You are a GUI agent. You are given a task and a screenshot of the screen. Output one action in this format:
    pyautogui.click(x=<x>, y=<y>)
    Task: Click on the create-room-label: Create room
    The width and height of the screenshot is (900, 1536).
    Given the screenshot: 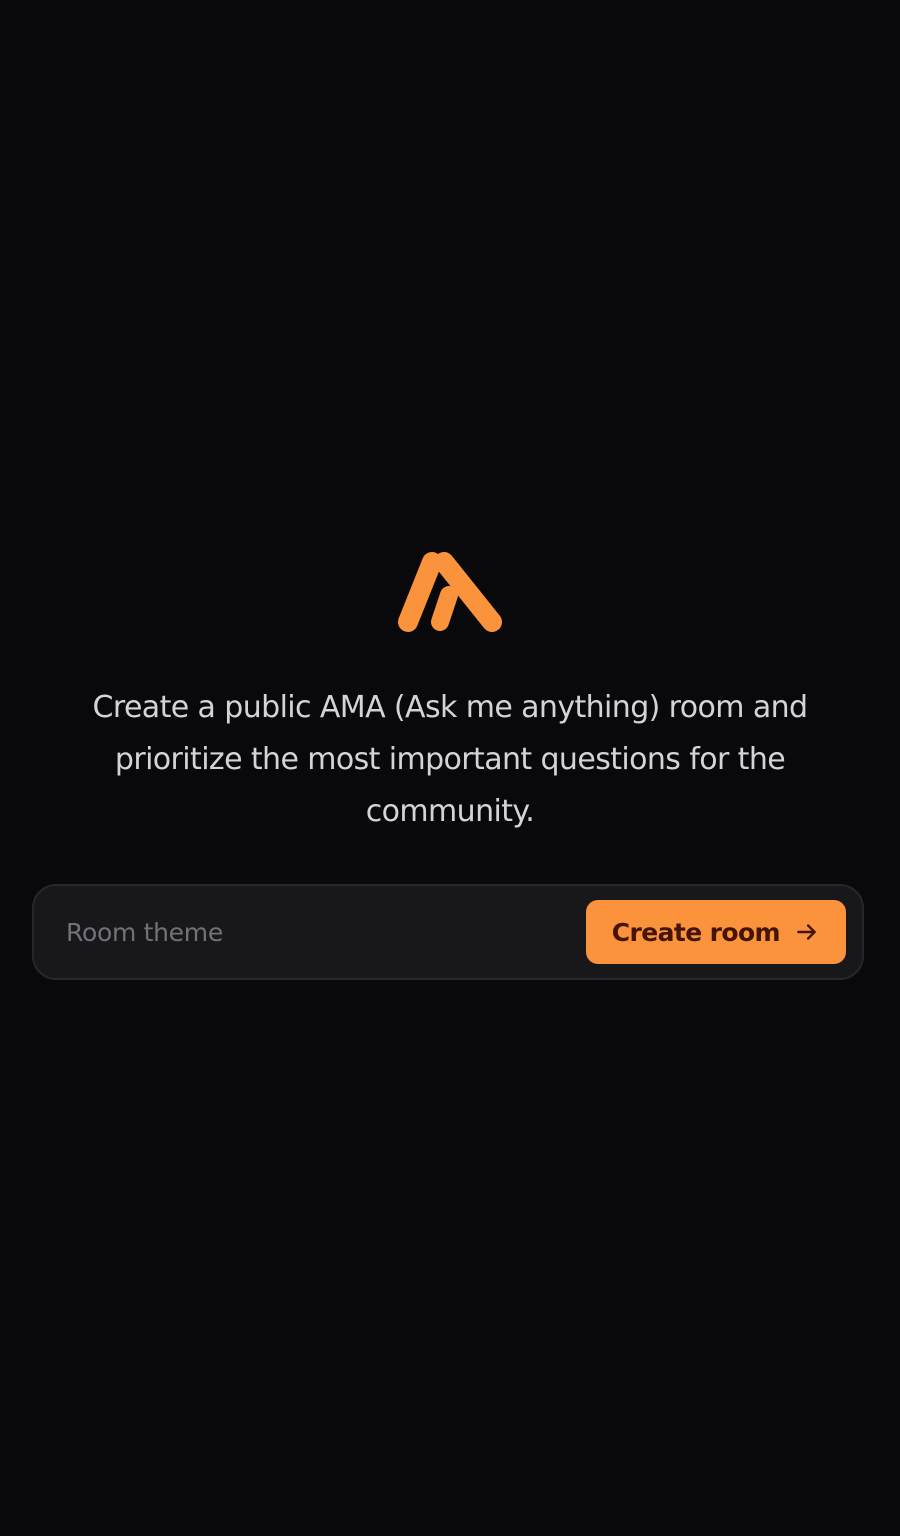 What is the action you would take?
    pyautogui.click(x=696, y=932)
    